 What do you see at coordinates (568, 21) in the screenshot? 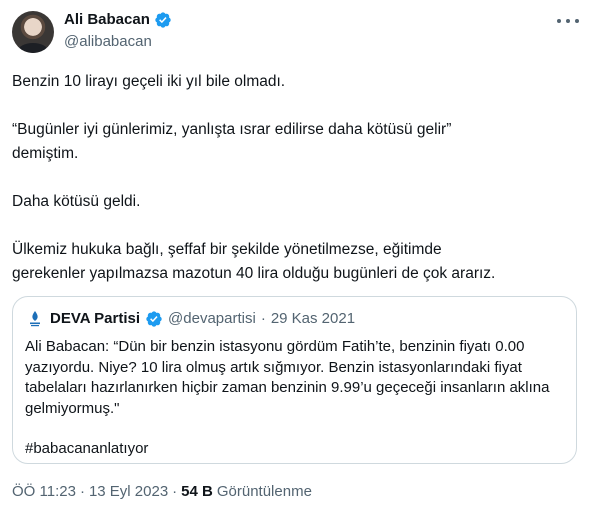
I see `more-icon` at bounding box center [568, 21].